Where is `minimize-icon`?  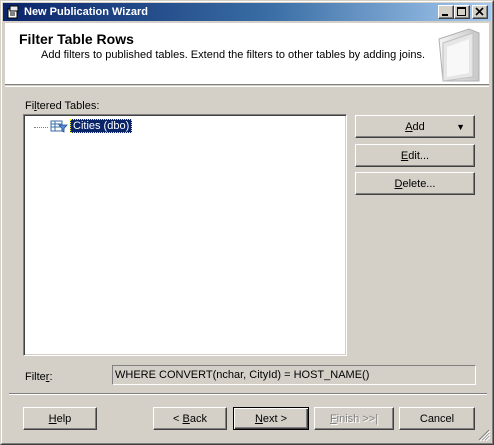
minimize-icon is located at coordinates (445, 15).